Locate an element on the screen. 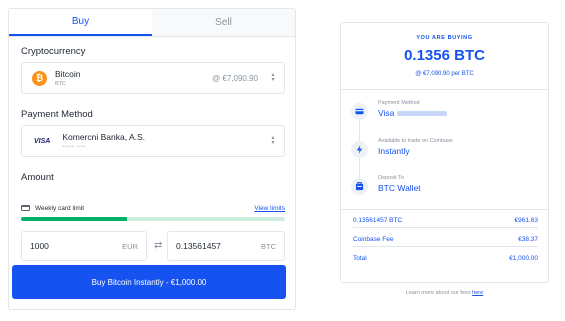 Image resolution: width=565 pixels, height=321 pixels. bitcoin-icon: ₿ is located at coordinates (39, 78).